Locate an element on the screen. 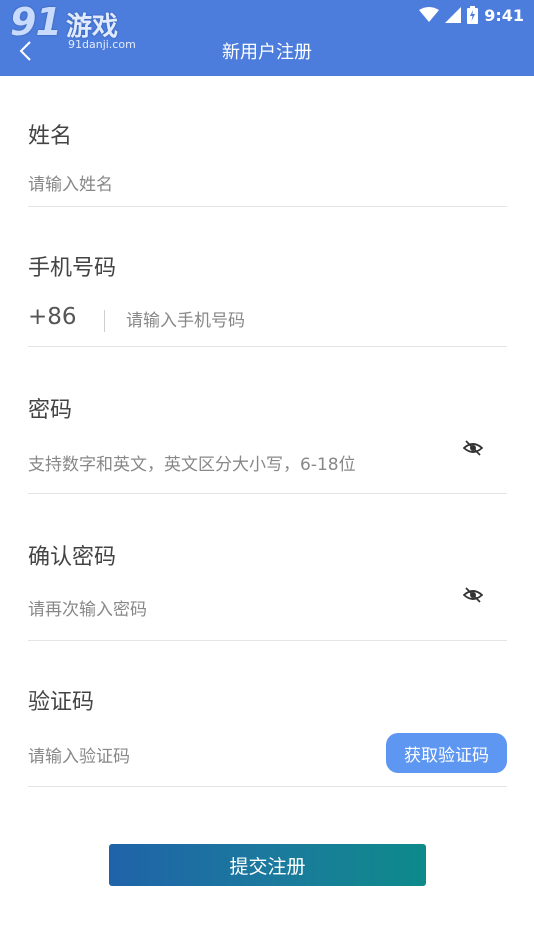 The width and height of the screenshot is (534, 950). battery-icon is located at coordinates (473, 15).